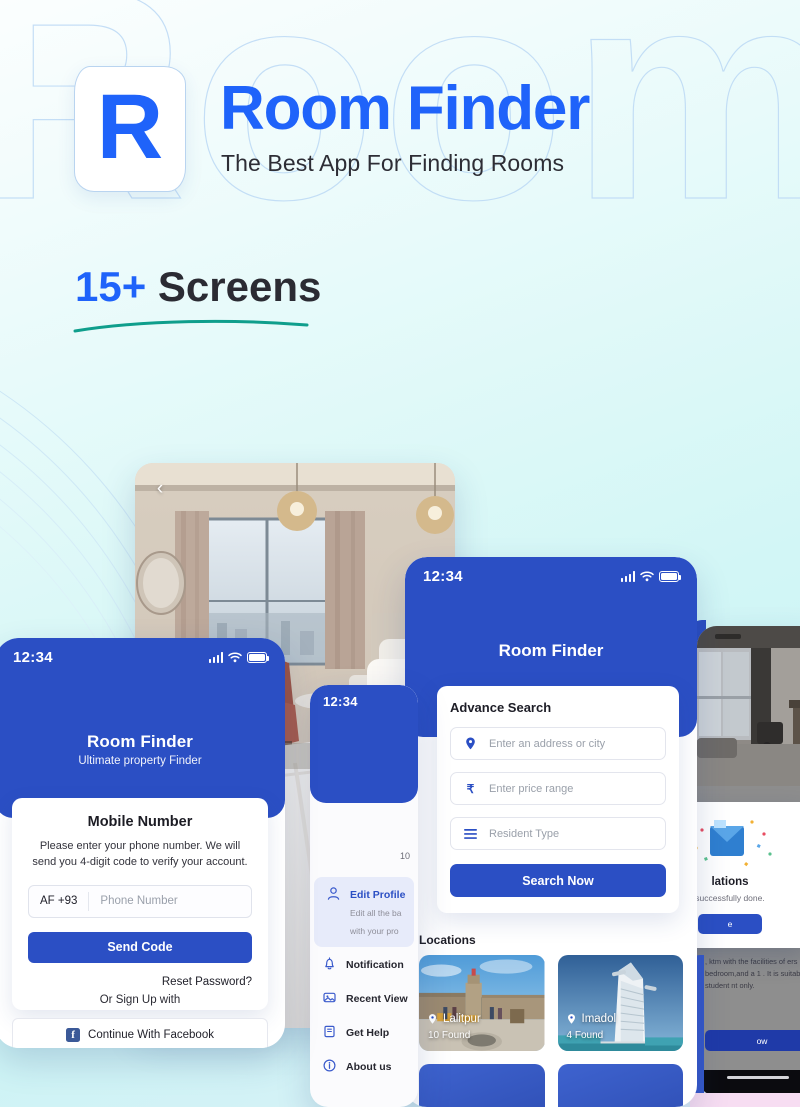 This screenshot has width=800, height=1107. I want to click on phone-number-placeholder: Phone Number, so click(139, 901).